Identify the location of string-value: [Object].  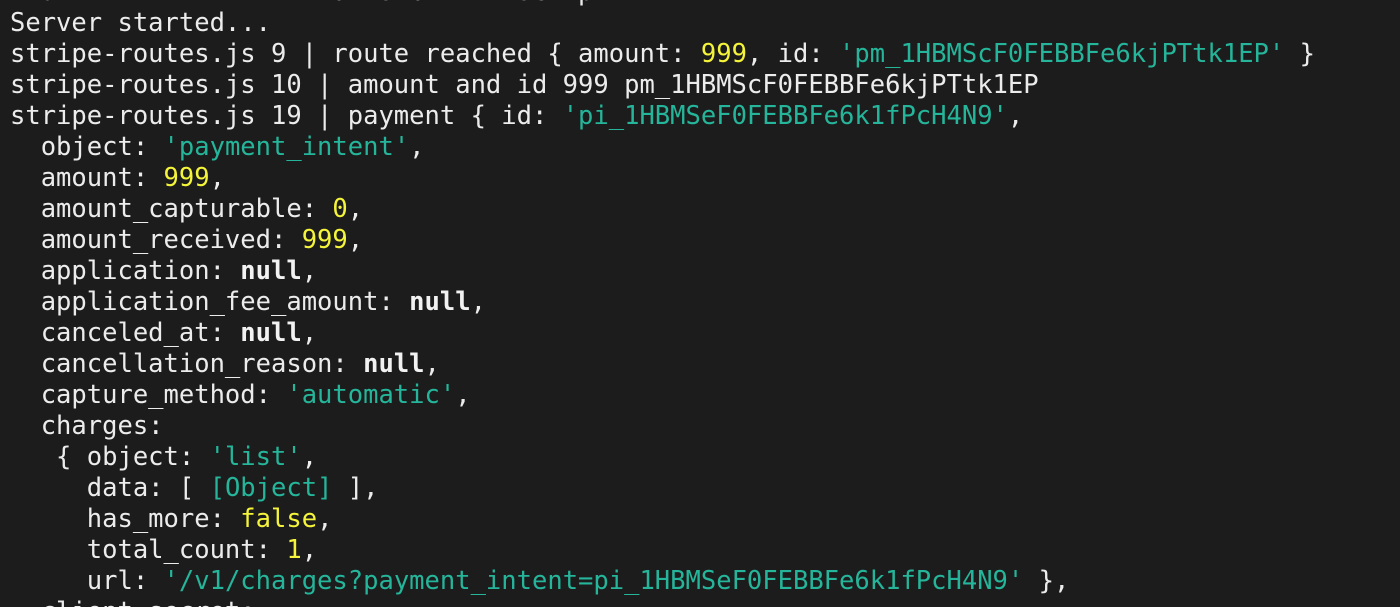
(271, 488).